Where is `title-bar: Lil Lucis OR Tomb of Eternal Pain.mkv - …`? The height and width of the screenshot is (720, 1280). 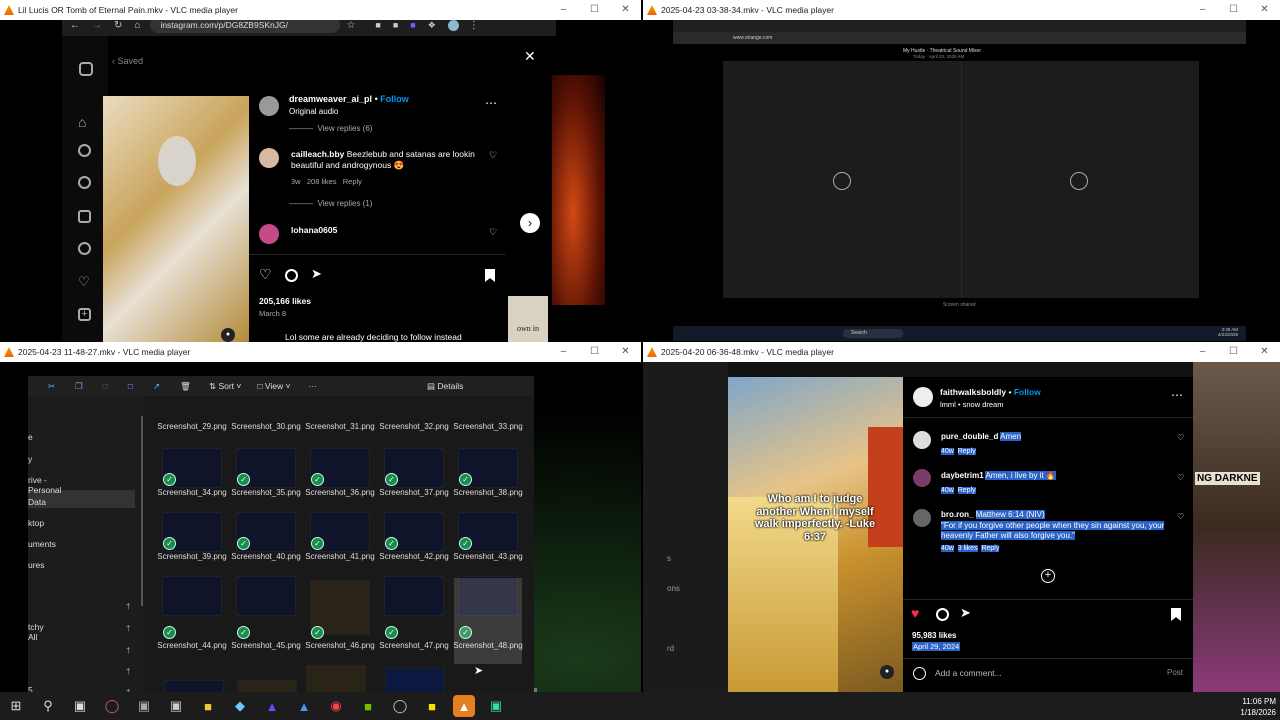 title-bar: Lil Lucis OR Tomb of Eternal Pain.mkv - … is located at coordinates (320, 10).